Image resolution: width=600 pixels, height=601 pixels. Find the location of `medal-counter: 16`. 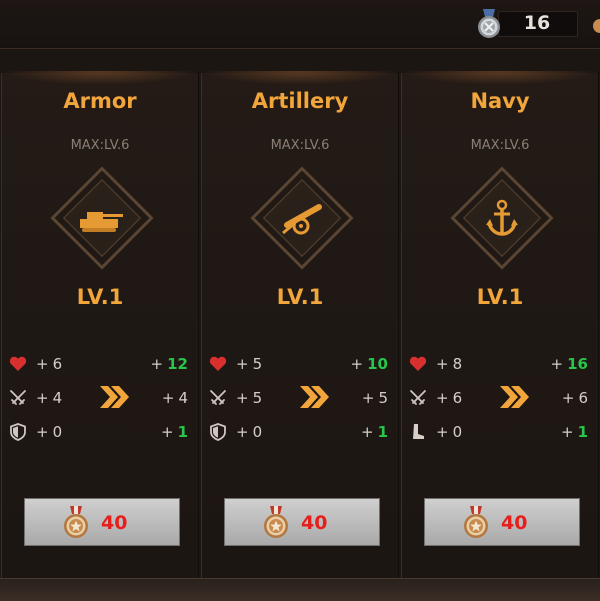

medal-counter: 16 is located at coordinates (527, 23).